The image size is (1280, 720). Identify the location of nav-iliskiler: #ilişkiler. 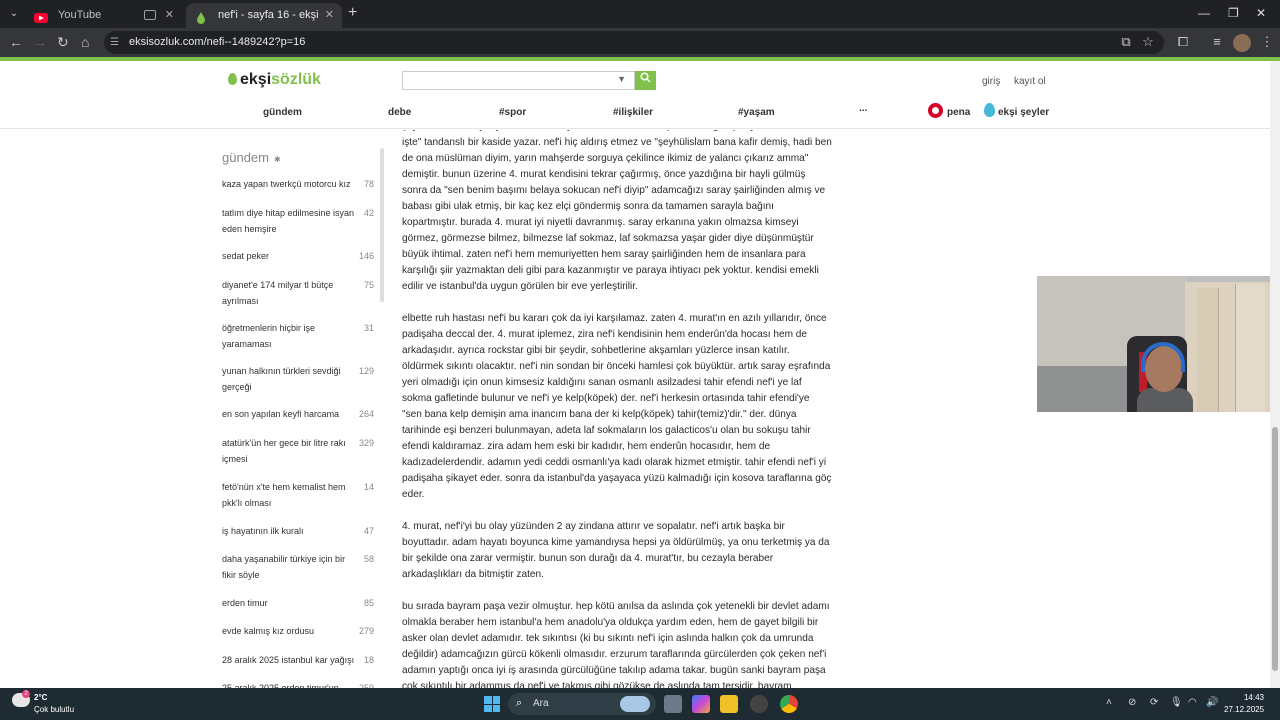
(633, 112).